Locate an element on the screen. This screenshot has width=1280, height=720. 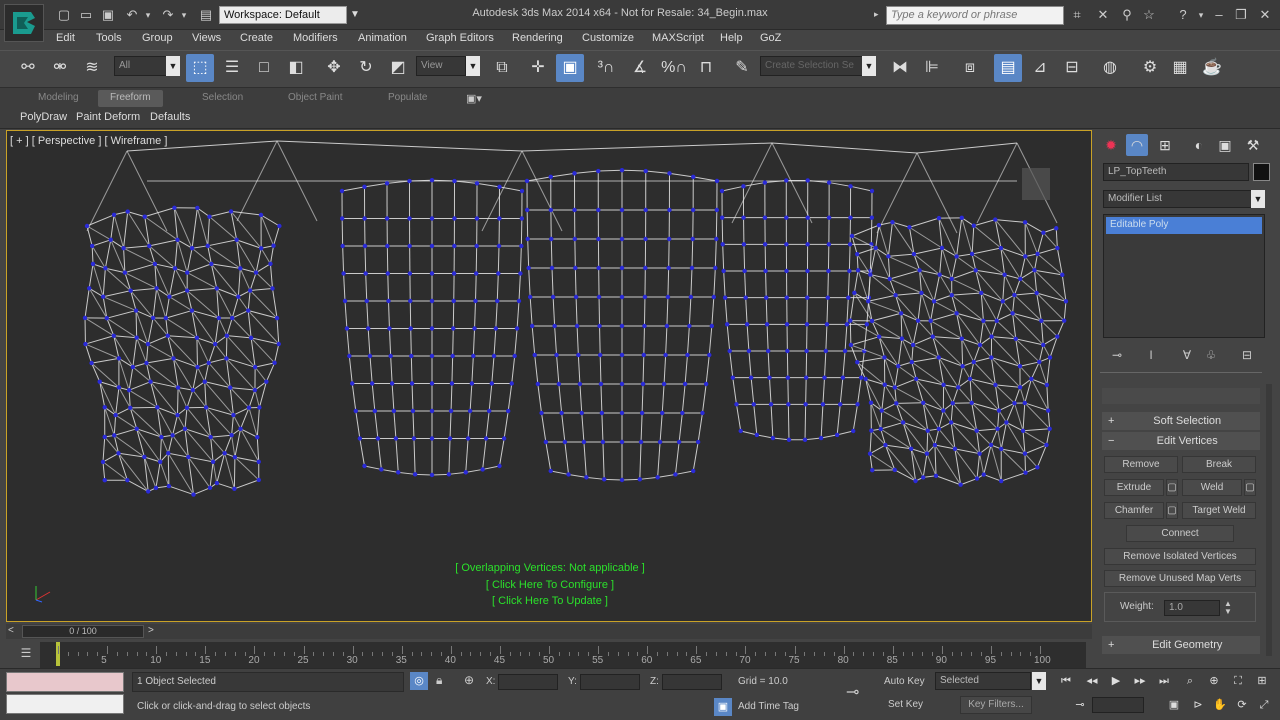
key-mode-dropdown: Selected is located at coordinates (983, 681).